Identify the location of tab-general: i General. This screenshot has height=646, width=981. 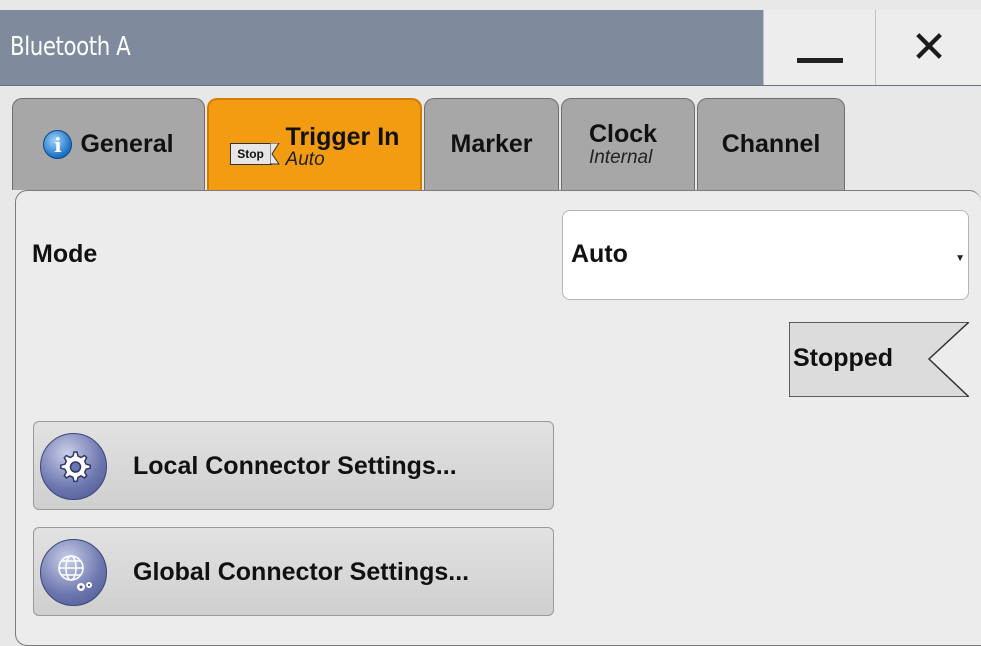
(108, 144).